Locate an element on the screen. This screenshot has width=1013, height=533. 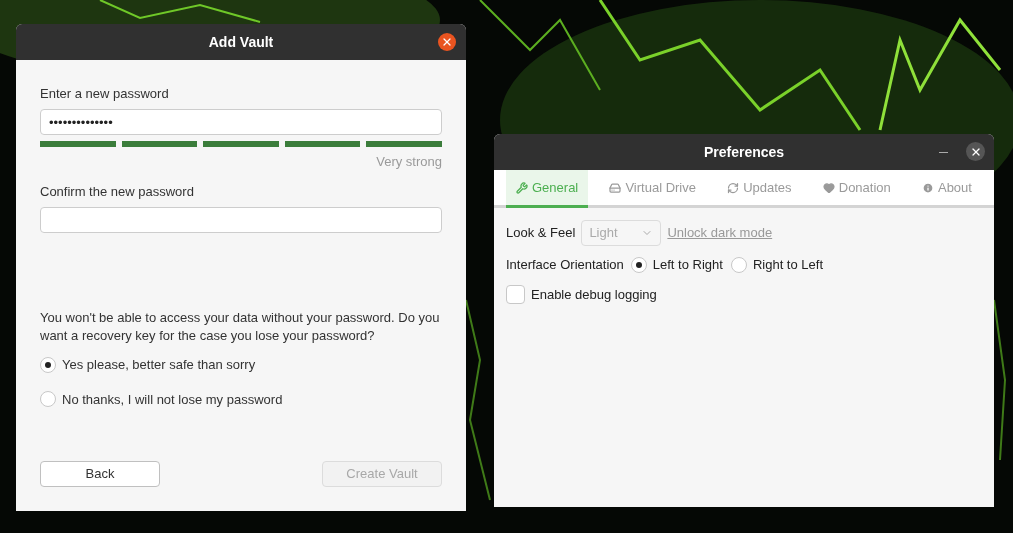
info-icon is located at coordinates (927, 187).